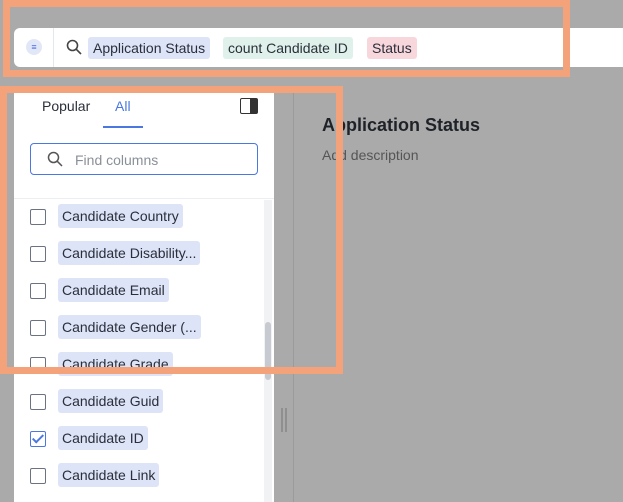 The image size is (623, 502). Describe the element at coordinates (401, 125) in the screenshot. I see `visualization-title: Application Status` at that location.